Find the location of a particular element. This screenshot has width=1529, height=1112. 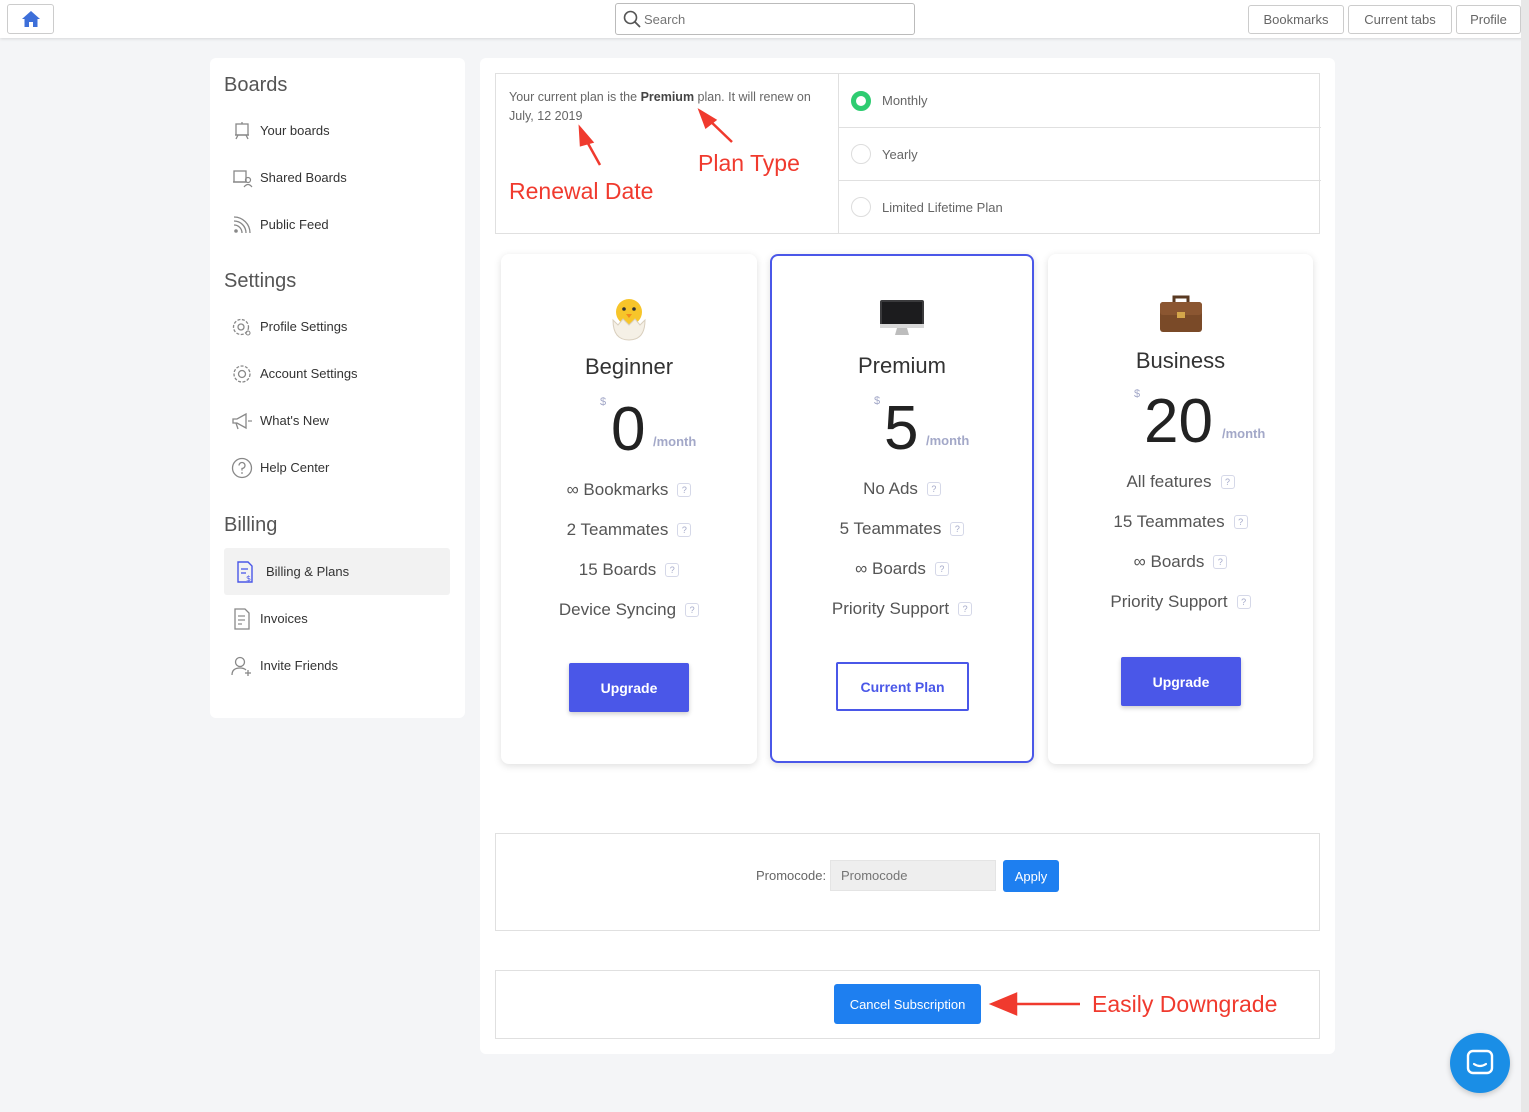

chat-launcher-button is located at coordinates (1480, 1063).